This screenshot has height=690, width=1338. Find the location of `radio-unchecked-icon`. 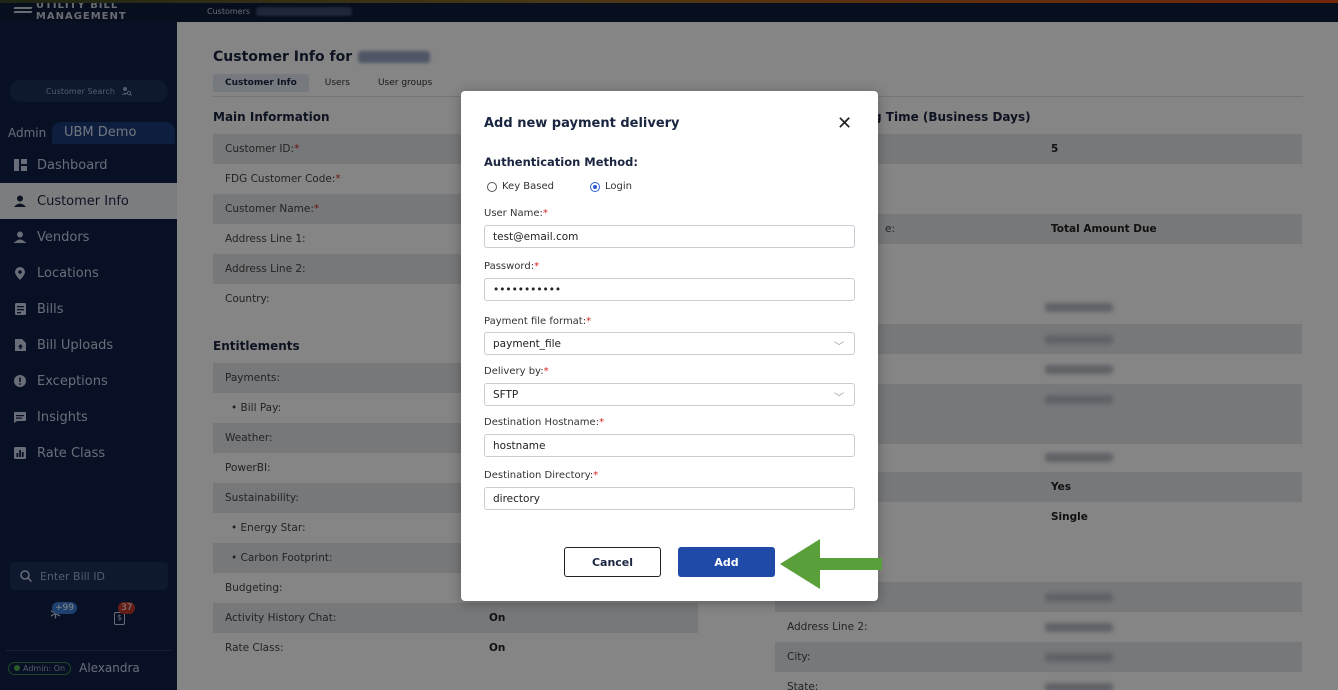

radio-unchecked-icon is located at coordinates (492, 186).